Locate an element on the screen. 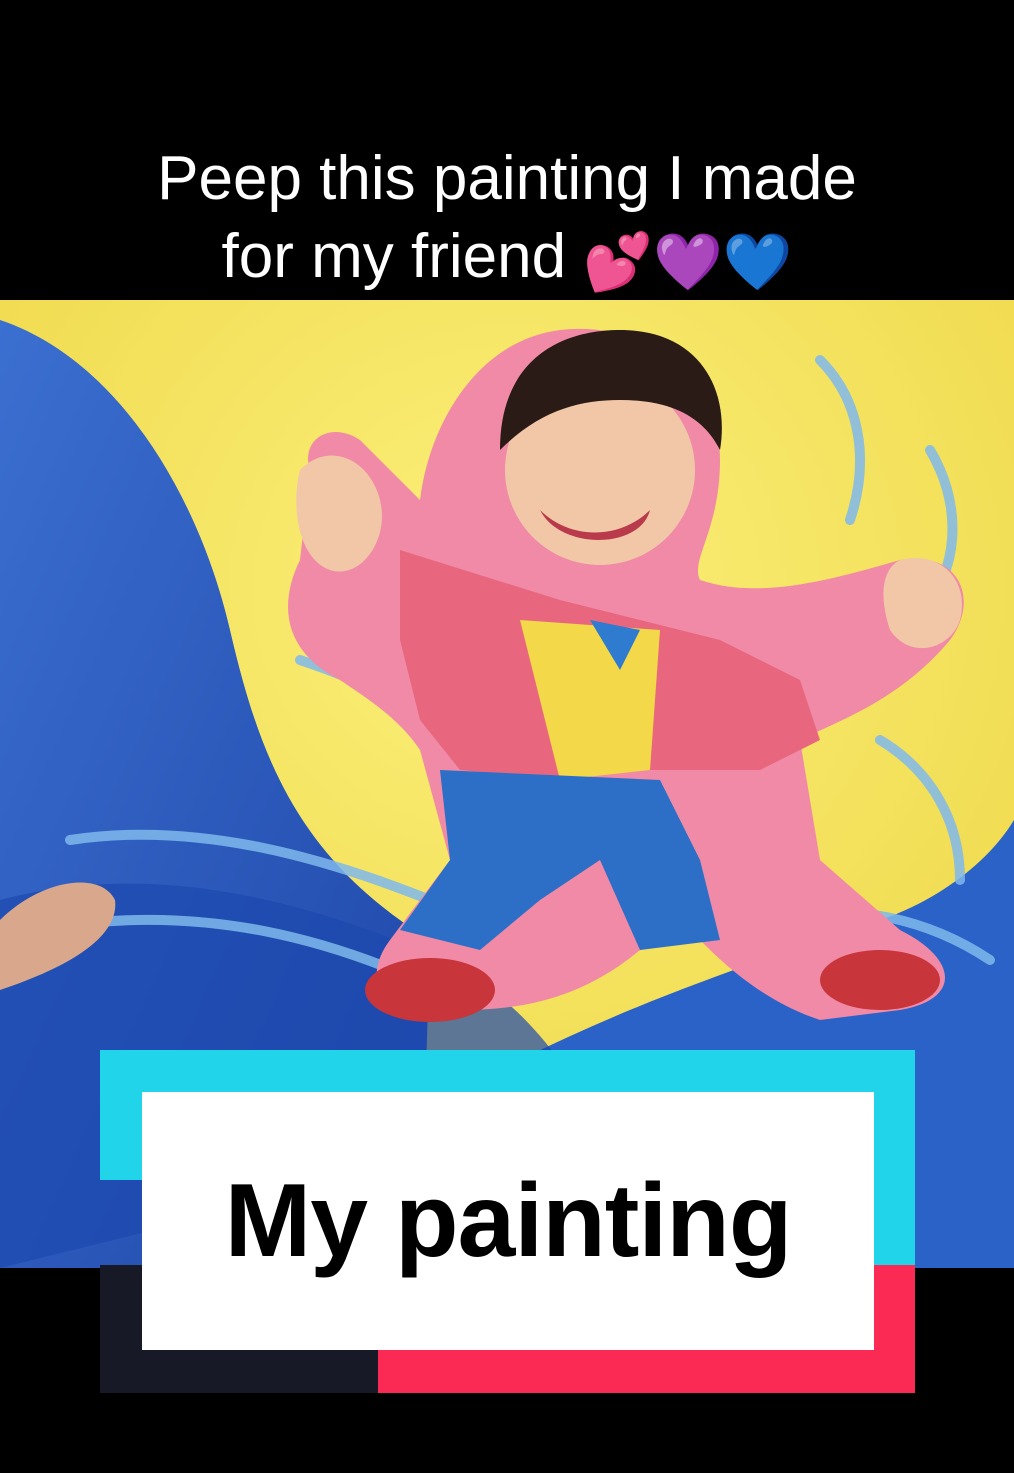  caption-line-2: for my friend 💕💜💙 is located at coordinates (507, 259).